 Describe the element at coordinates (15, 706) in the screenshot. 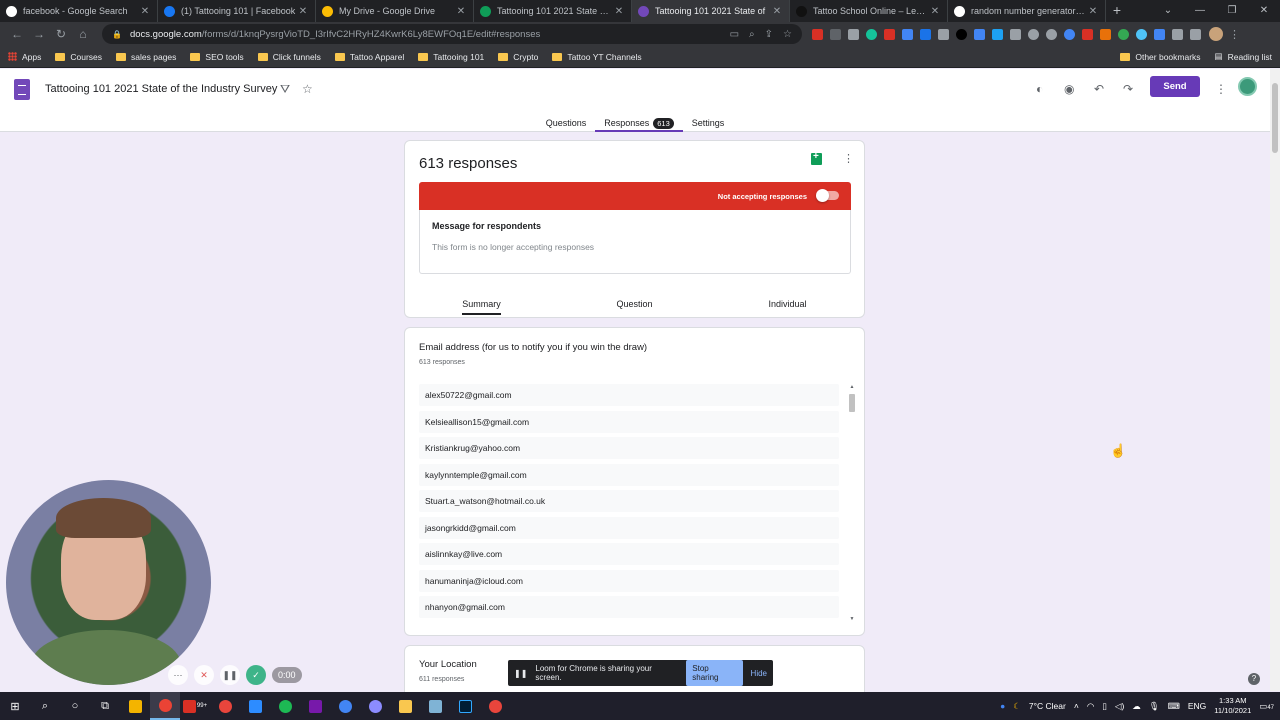

I see `windows-start-icon: ⊞` at that location.